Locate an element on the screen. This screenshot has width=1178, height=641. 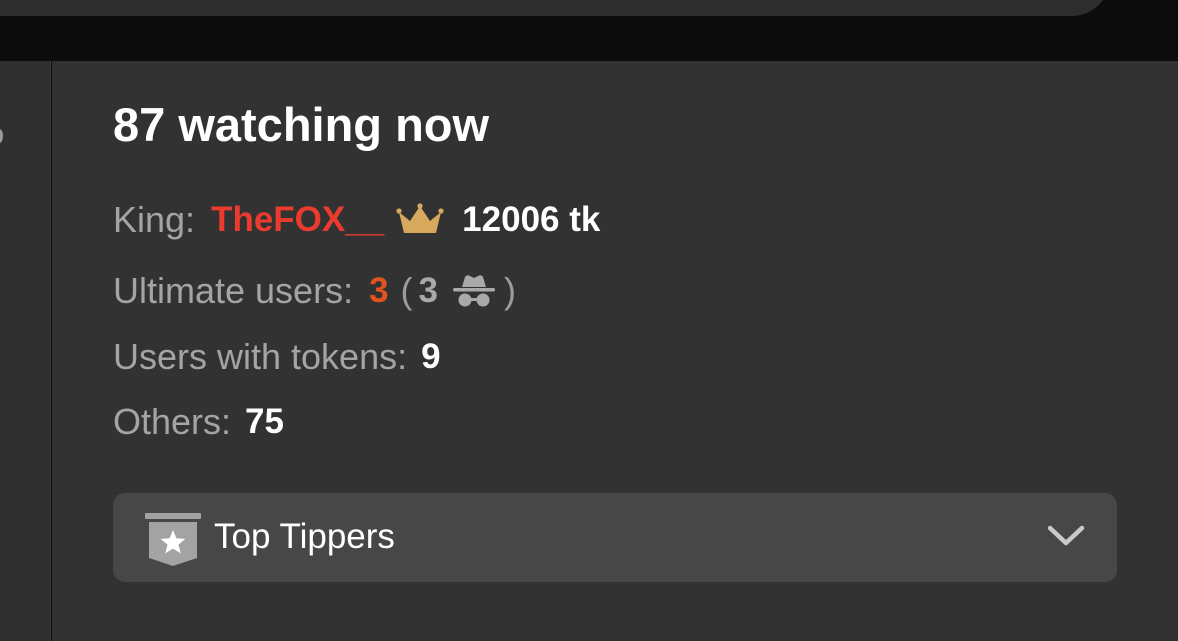
top-tippers-label: Top Tippers is located at coordinates (304, 536).